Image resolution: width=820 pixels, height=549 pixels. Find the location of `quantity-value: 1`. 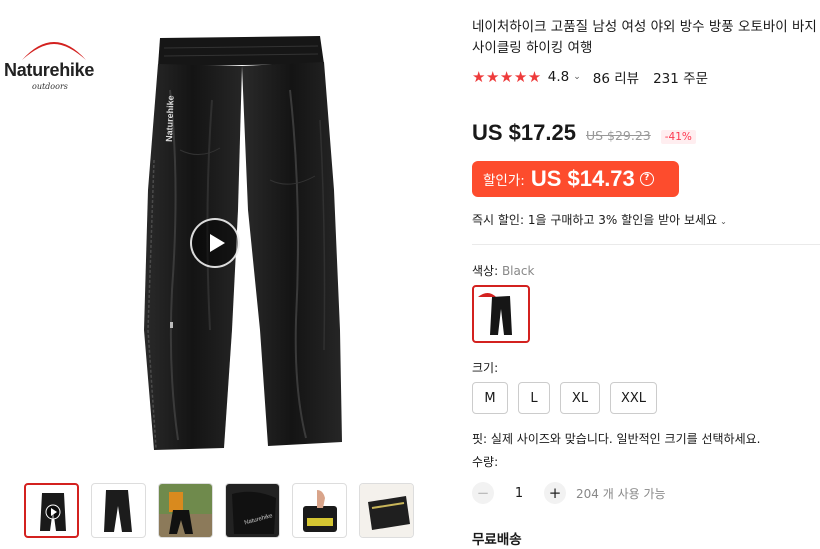

quantity-value: 1 is located at coordinates (519, 493).